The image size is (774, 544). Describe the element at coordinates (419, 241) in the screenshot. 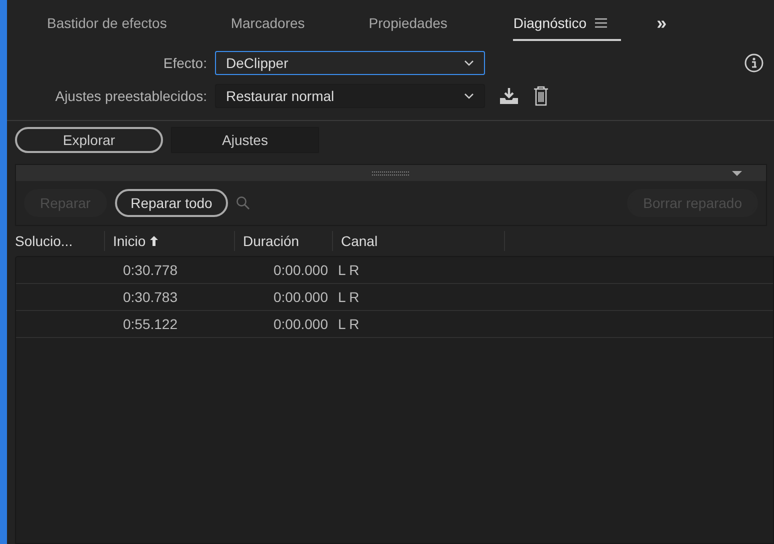

I see `column-header: Canal` at that location.